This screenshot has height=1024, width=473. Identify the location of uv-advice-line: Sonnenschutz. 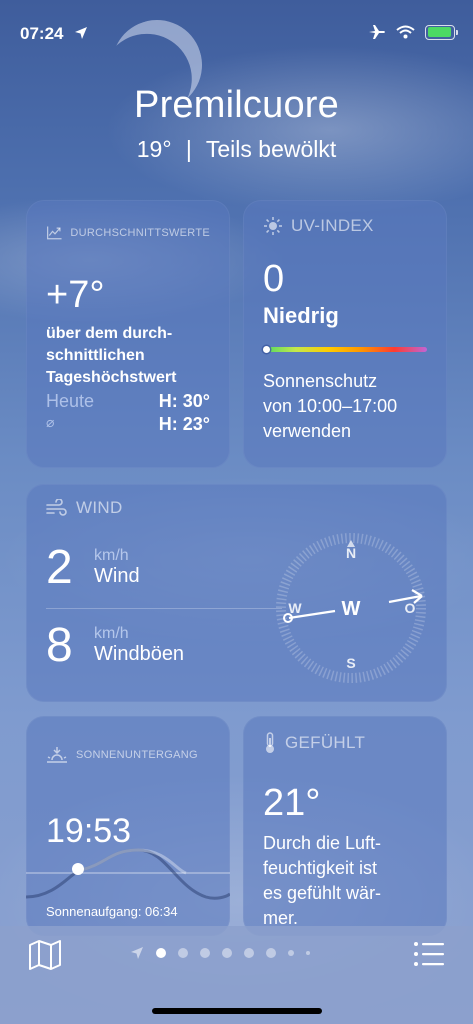
(320, 381).